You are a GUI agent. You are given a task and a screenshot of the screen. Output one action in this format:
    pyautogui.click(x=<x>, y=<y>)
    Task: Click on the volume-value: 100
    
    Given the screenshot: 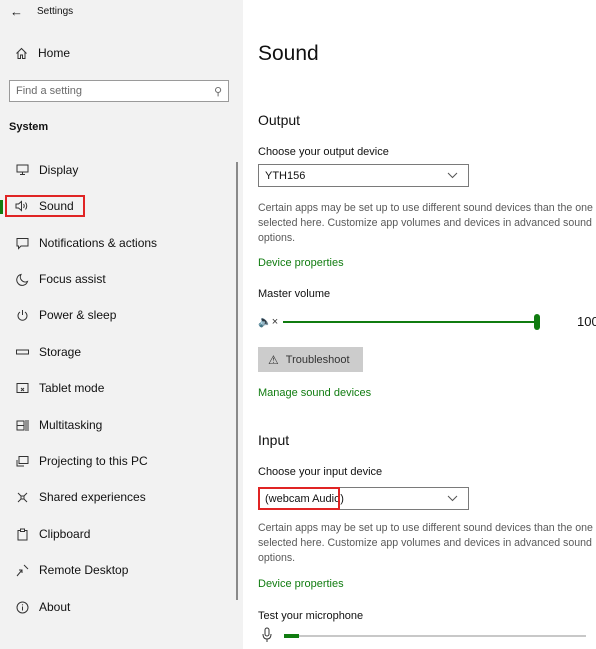 What is the action you would take?
    pyautogui.click(x=586, y=321)
    